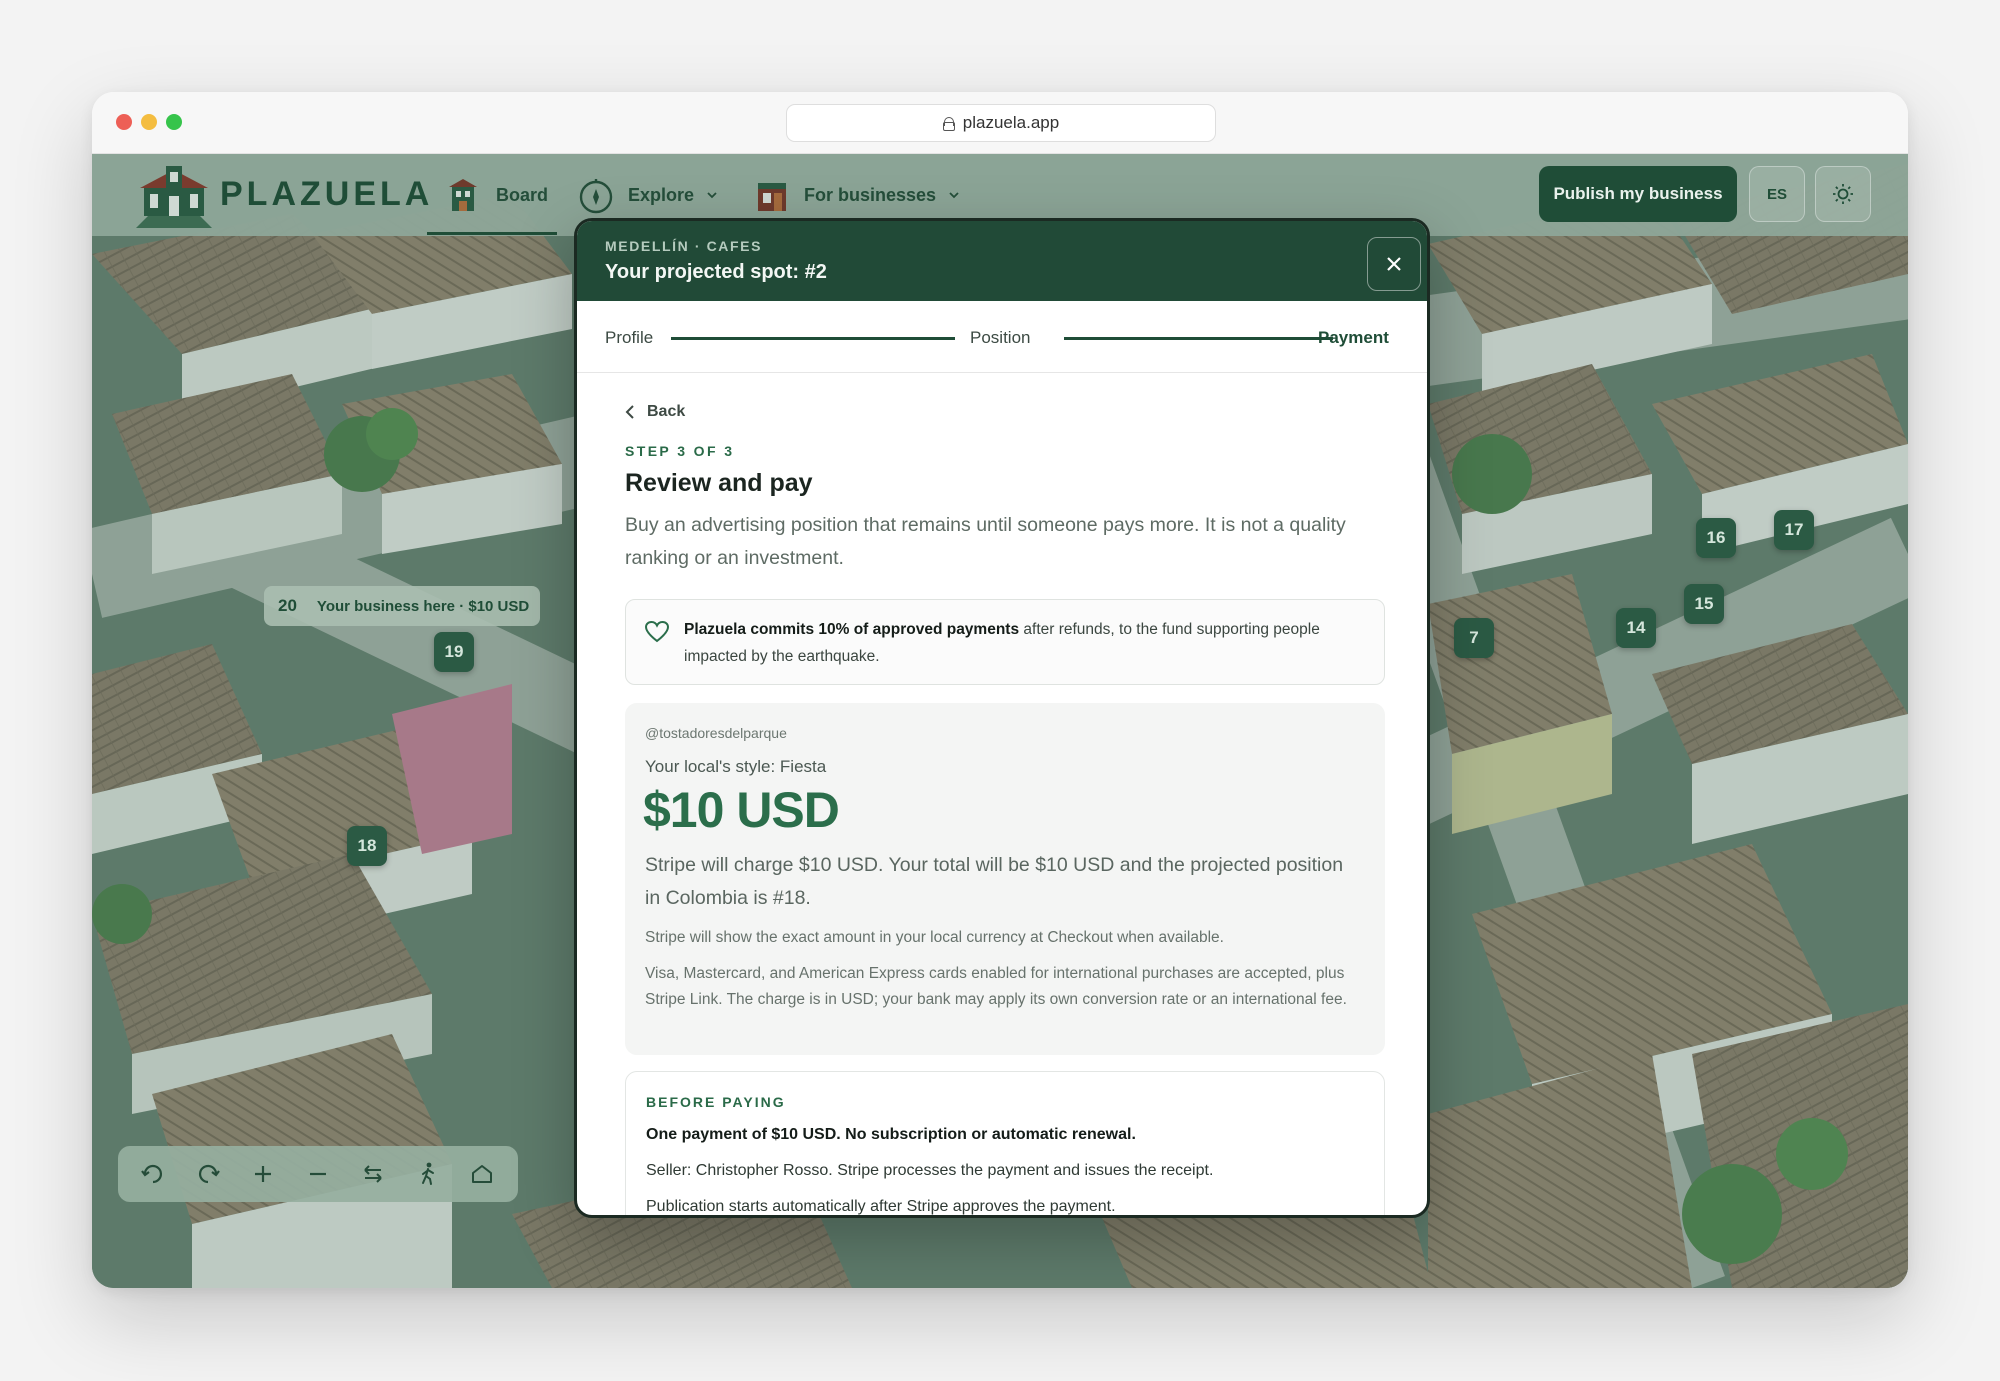 The height and width of the screenshot is (1381, 2000). I want to click on modal-location: MEDELLÍN · CAFES, so click(684, 246).